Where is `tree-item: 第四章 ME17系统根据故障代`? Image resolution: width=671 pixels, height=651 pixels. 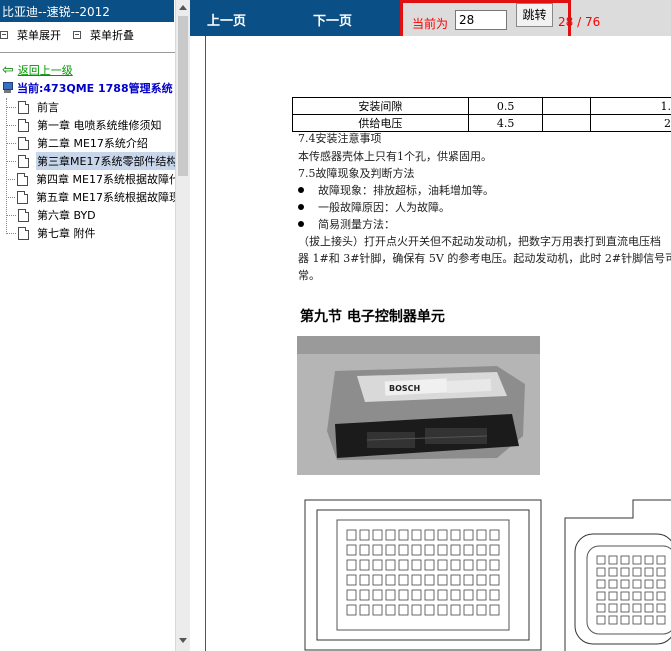 tree-item: 第四章 ME17系统根据故障代 is located at coordinates (93, 179).